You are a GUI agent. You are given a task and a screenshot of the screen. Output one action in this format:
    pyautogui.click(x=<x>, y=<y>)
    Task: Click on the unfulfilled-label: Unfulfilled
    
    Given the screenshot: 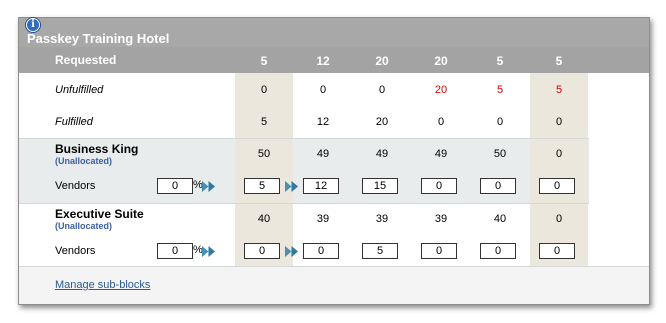 What is the action you would take?
    pyautogui.click(x=79, y=90)
    